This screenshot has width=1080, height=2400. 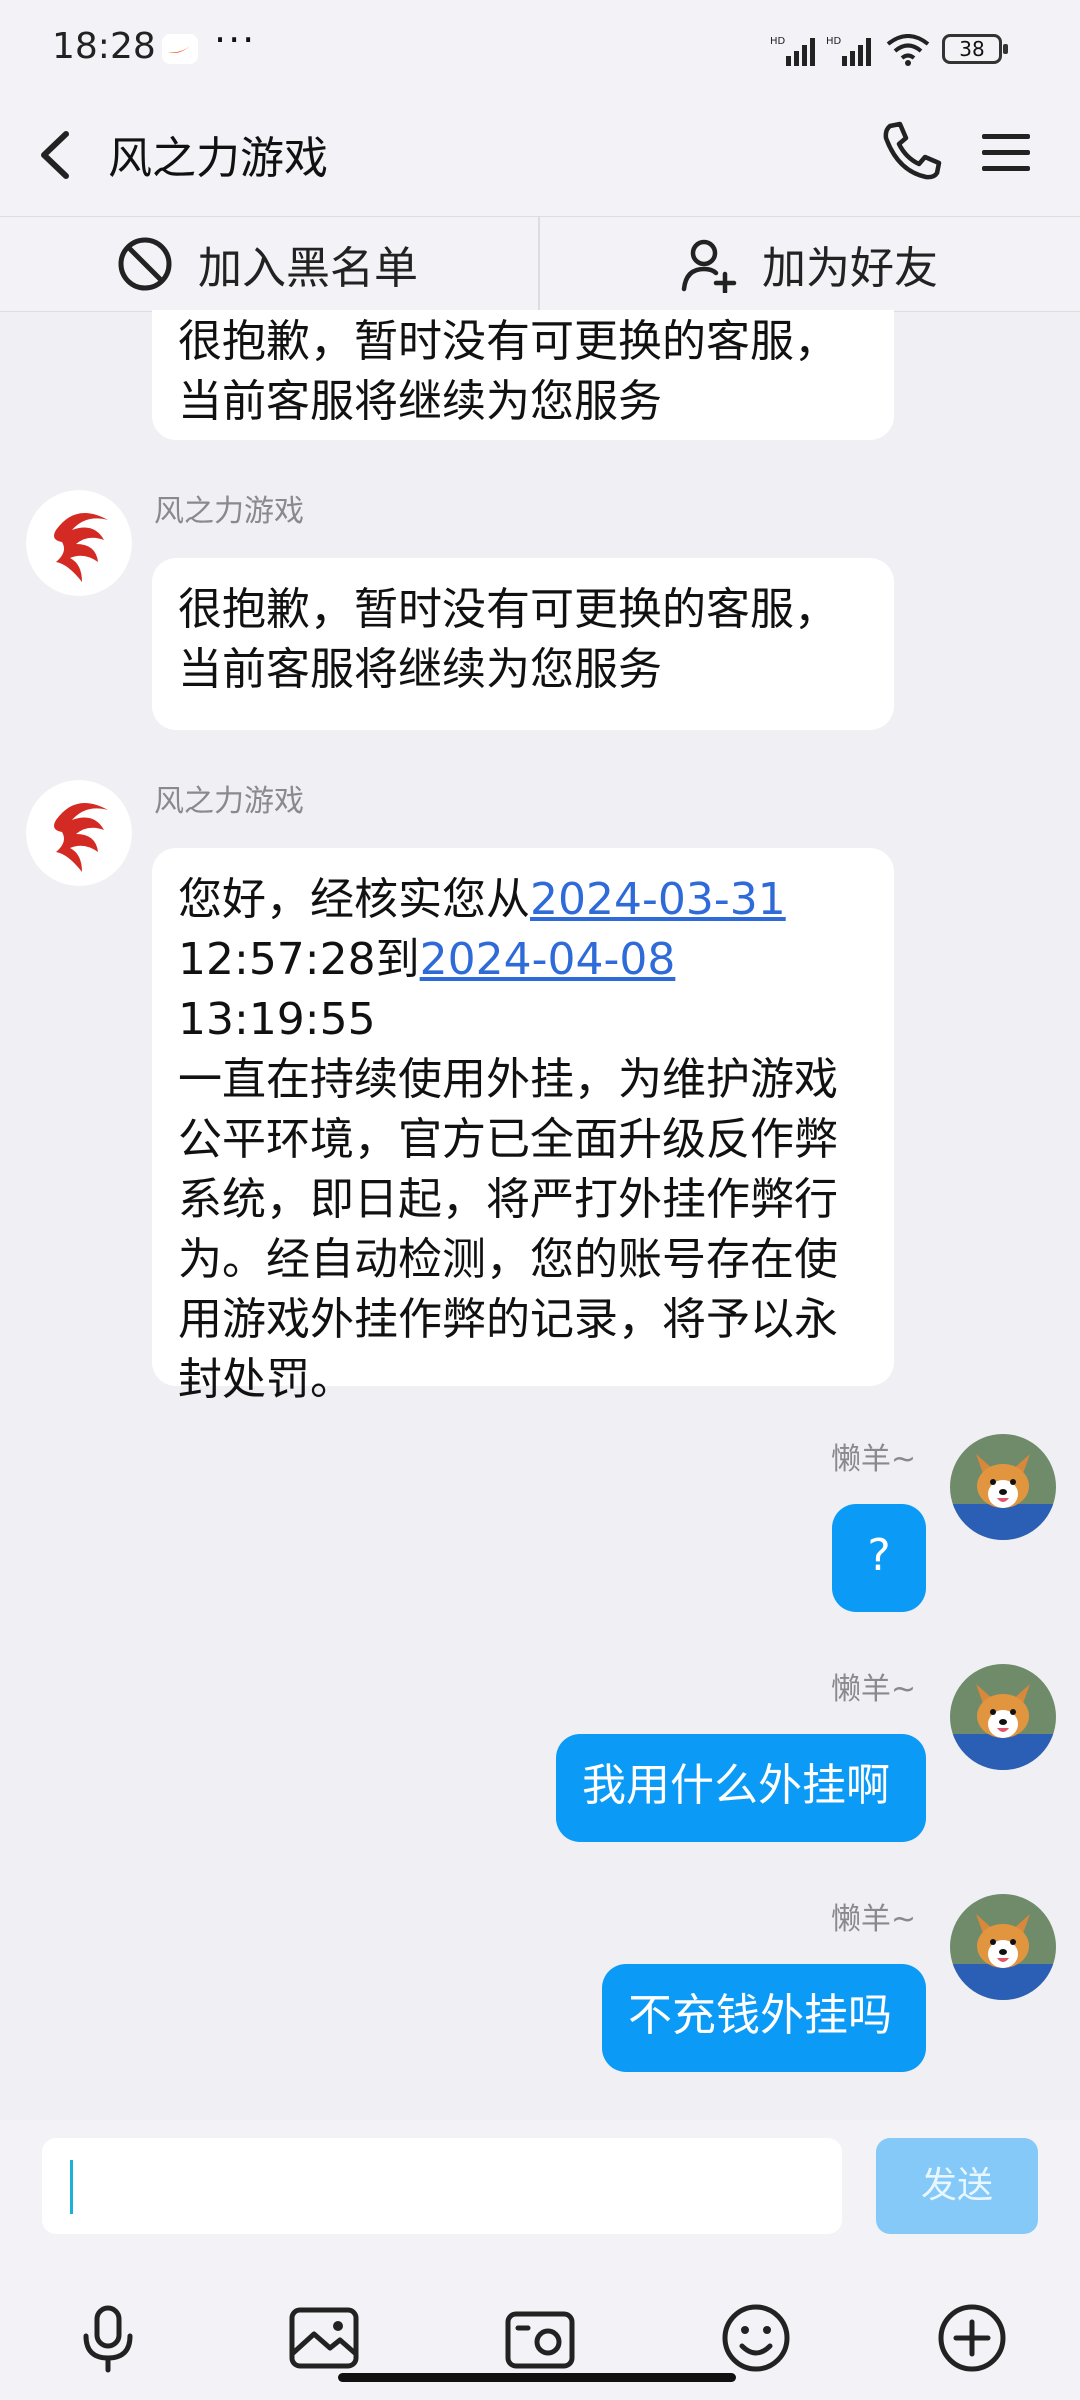 I want to click on message-input, so click(x=442, y=2186).